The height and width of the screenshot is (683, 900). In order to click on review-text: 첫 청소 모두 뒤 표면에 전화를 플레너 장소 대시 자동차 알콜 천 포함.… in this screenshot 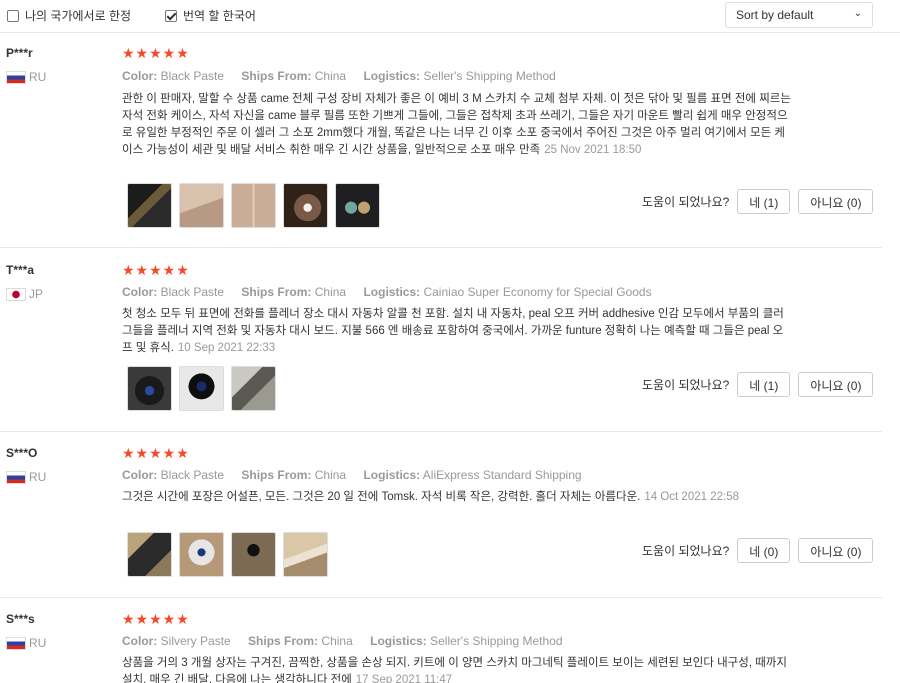, I will do `click(457, 331)`.